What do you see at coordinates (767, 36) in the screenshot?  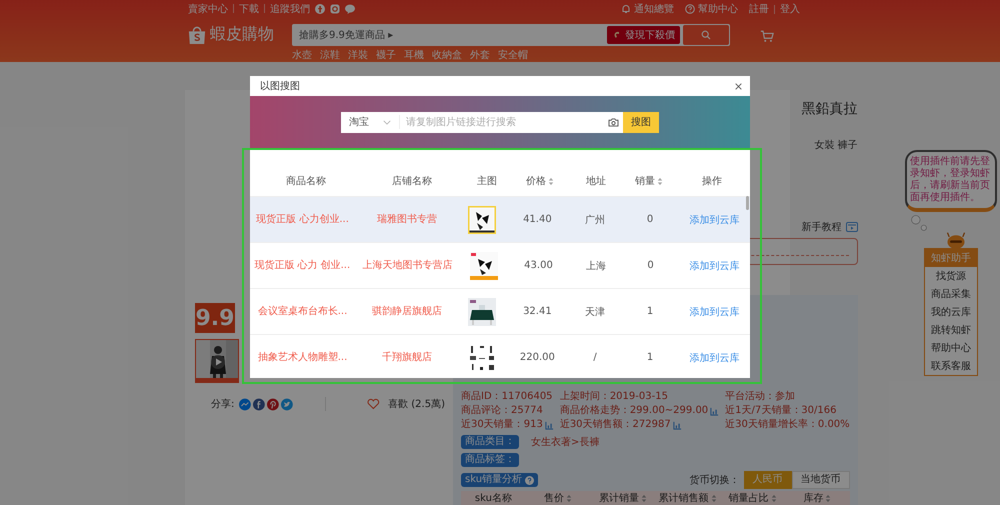 I see `cart-icon` at bounding box center [767, 36].